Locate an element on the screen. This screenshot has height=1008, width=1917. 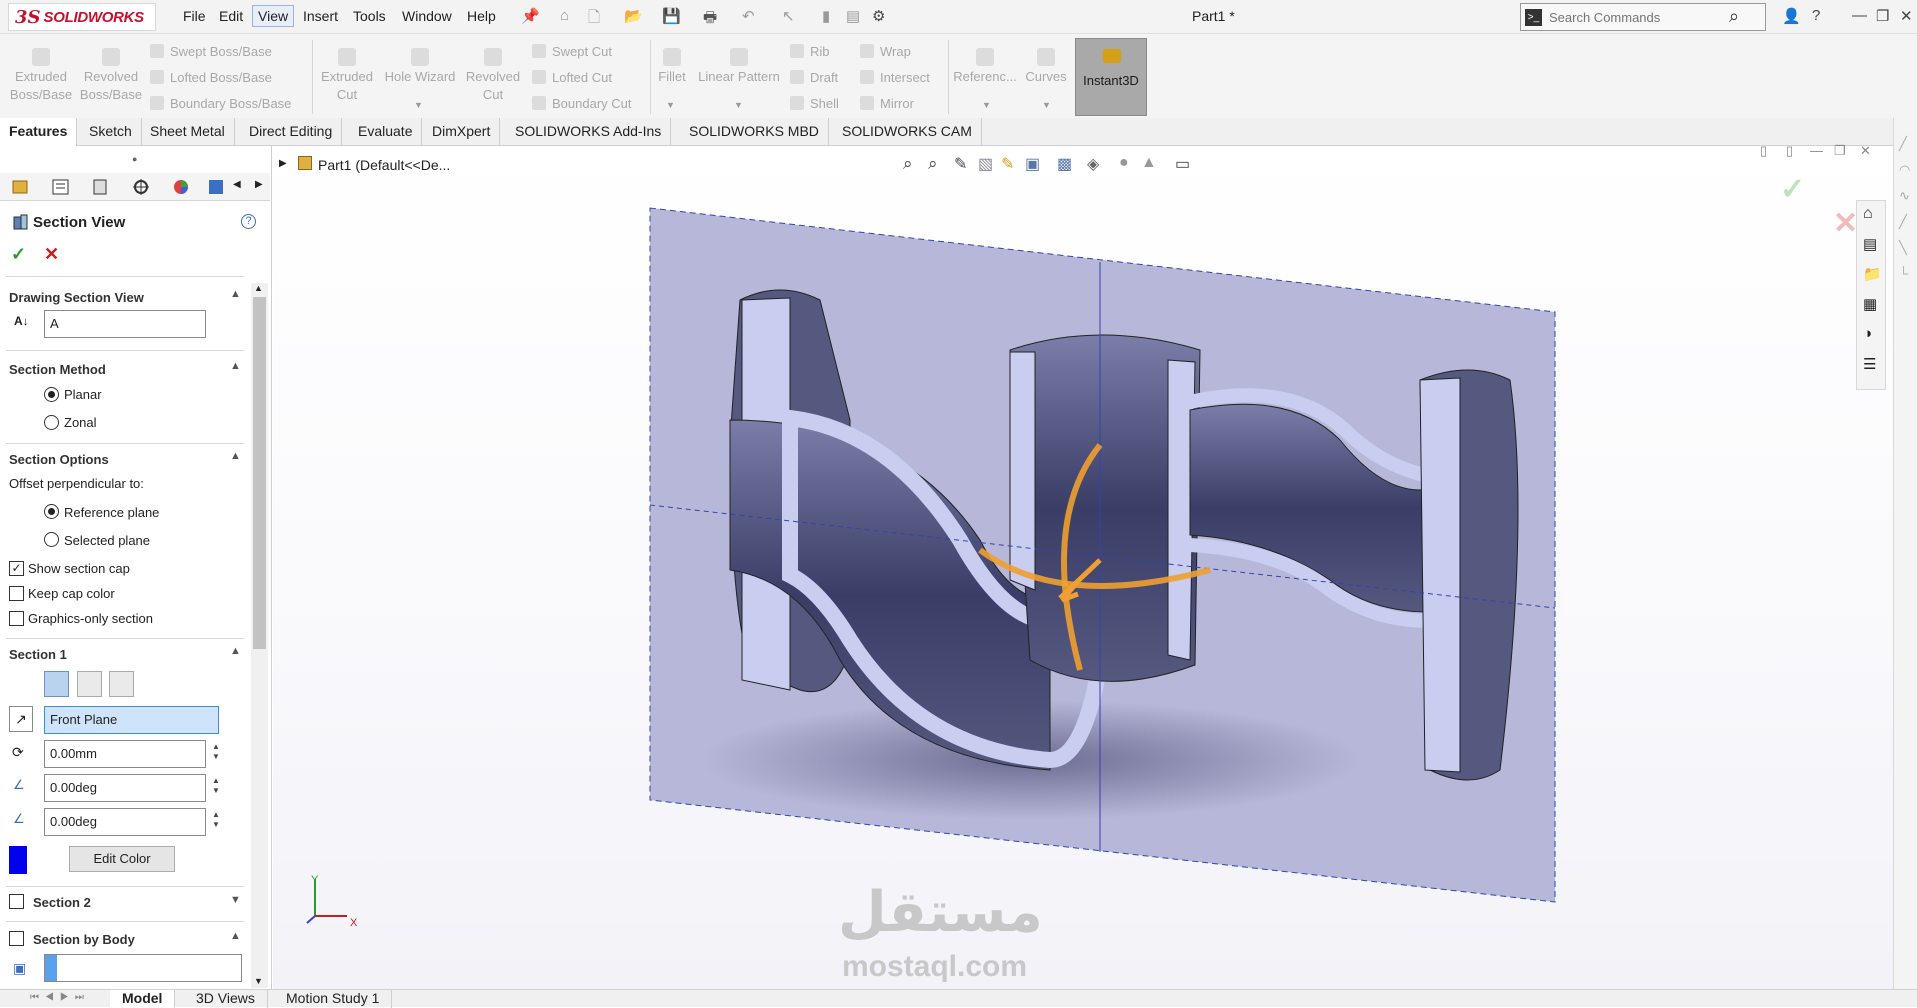
tab-scroll-right-icon: ▶ is located at coordinates (259, 184).